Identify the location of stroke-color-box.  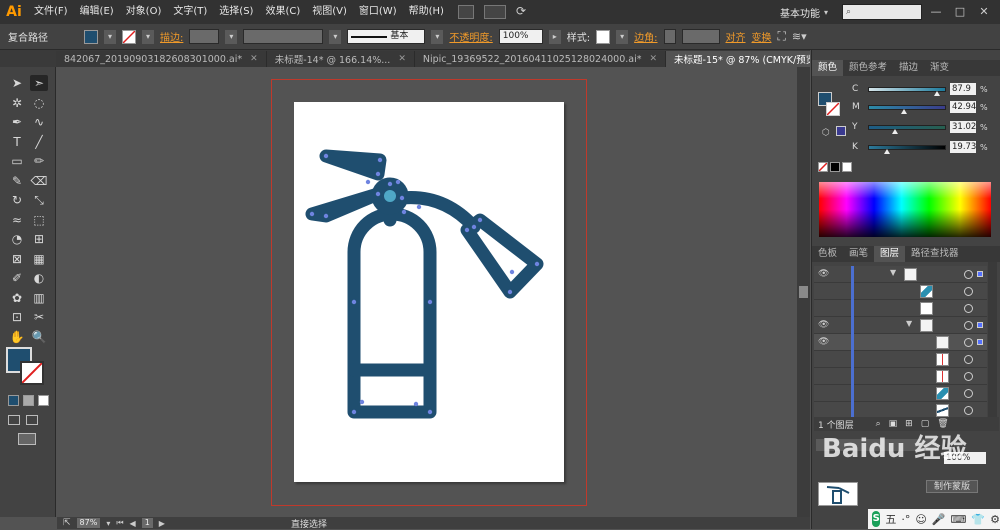
(833, 109).